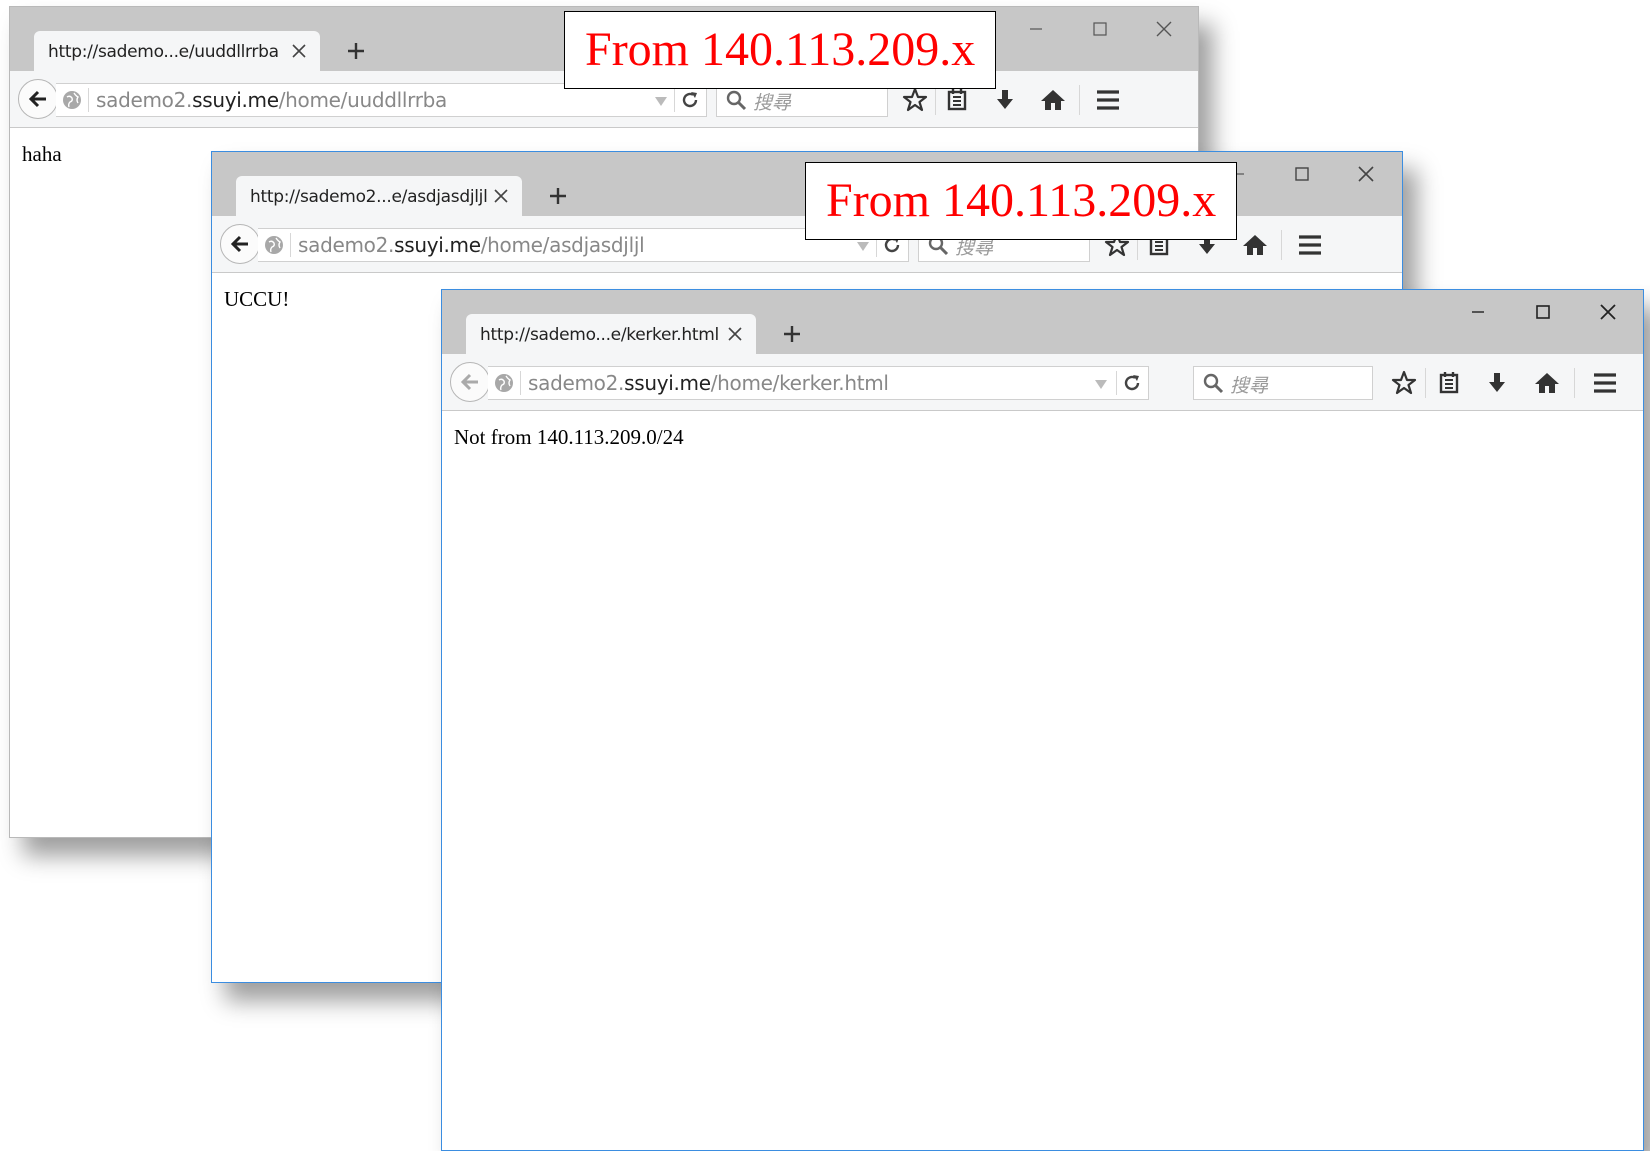 This screenshot has width=1650, height=1151. I want to click on url-text: sademo2.ssuyi.me/home/asdjasdjljl, so click(471, 245).